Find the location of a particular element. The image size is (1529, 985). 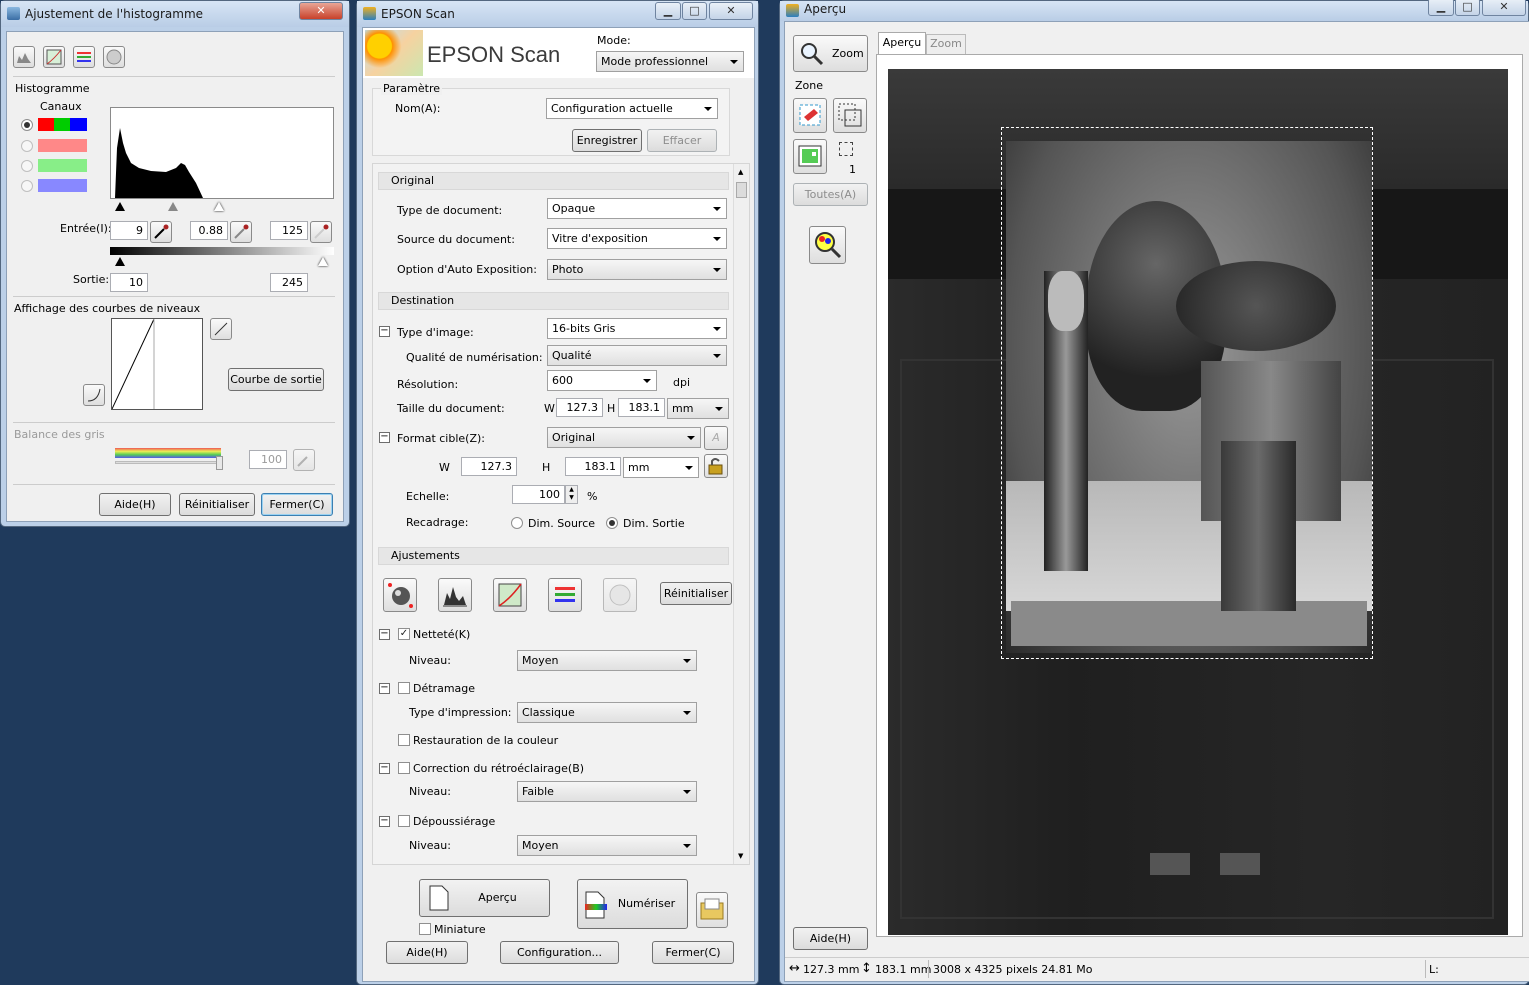

channel-rgb-radio is located at coordinates (27, 125).